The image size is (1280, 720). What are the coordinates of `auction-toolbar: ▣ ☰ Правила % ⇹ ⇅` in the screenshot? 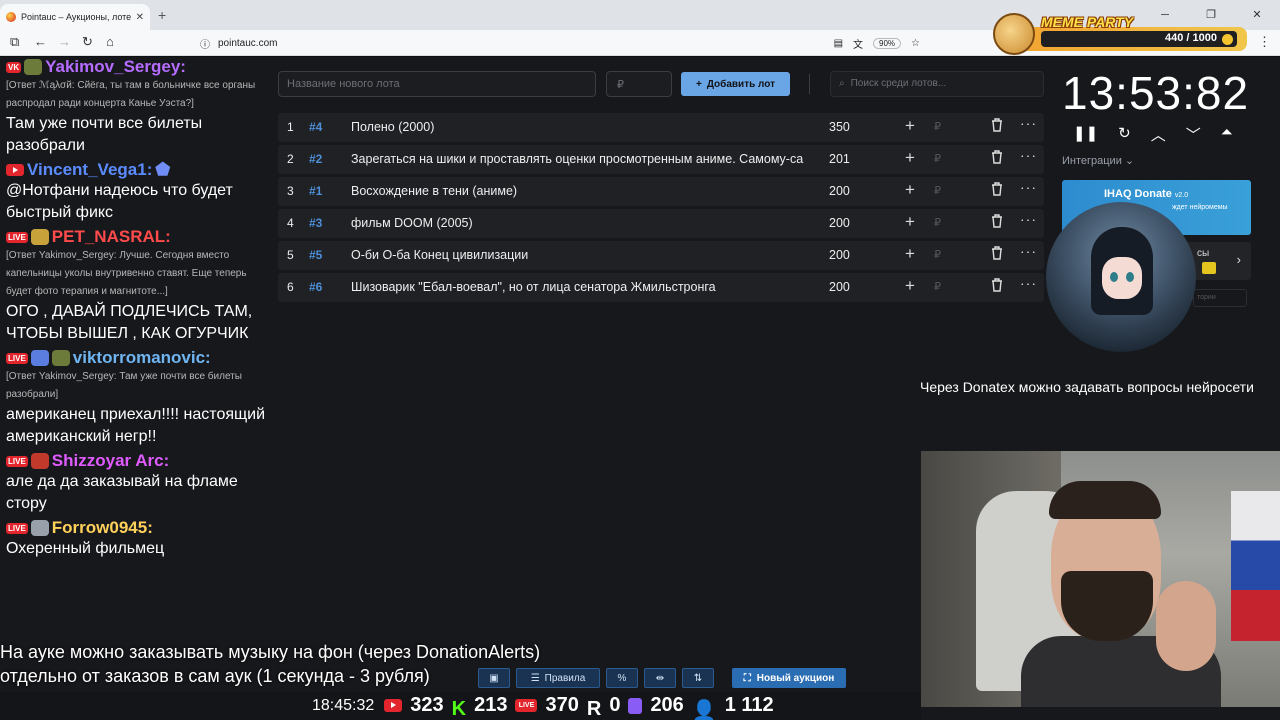 It's located at (596, 678).